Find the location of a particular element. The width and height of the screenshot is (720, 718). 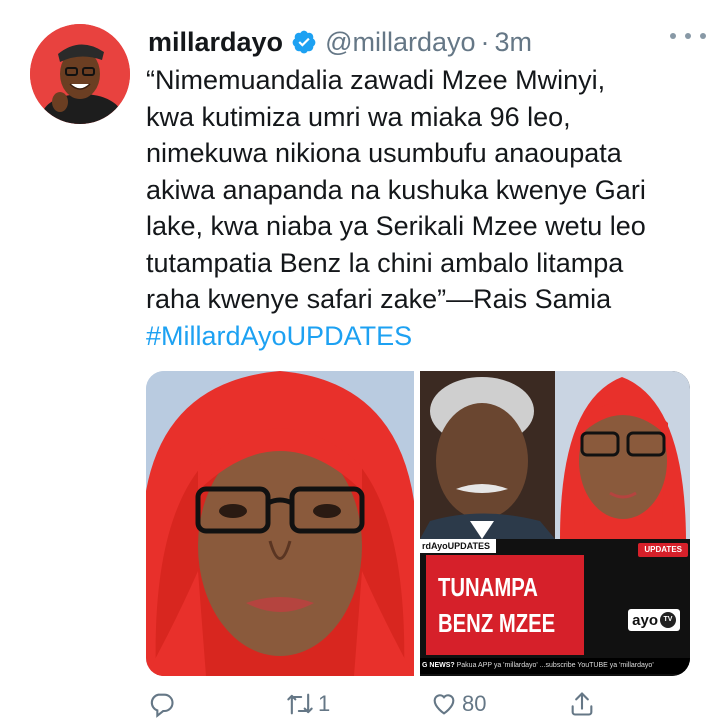

more-dots-icon is located at coordinates (688, 36).